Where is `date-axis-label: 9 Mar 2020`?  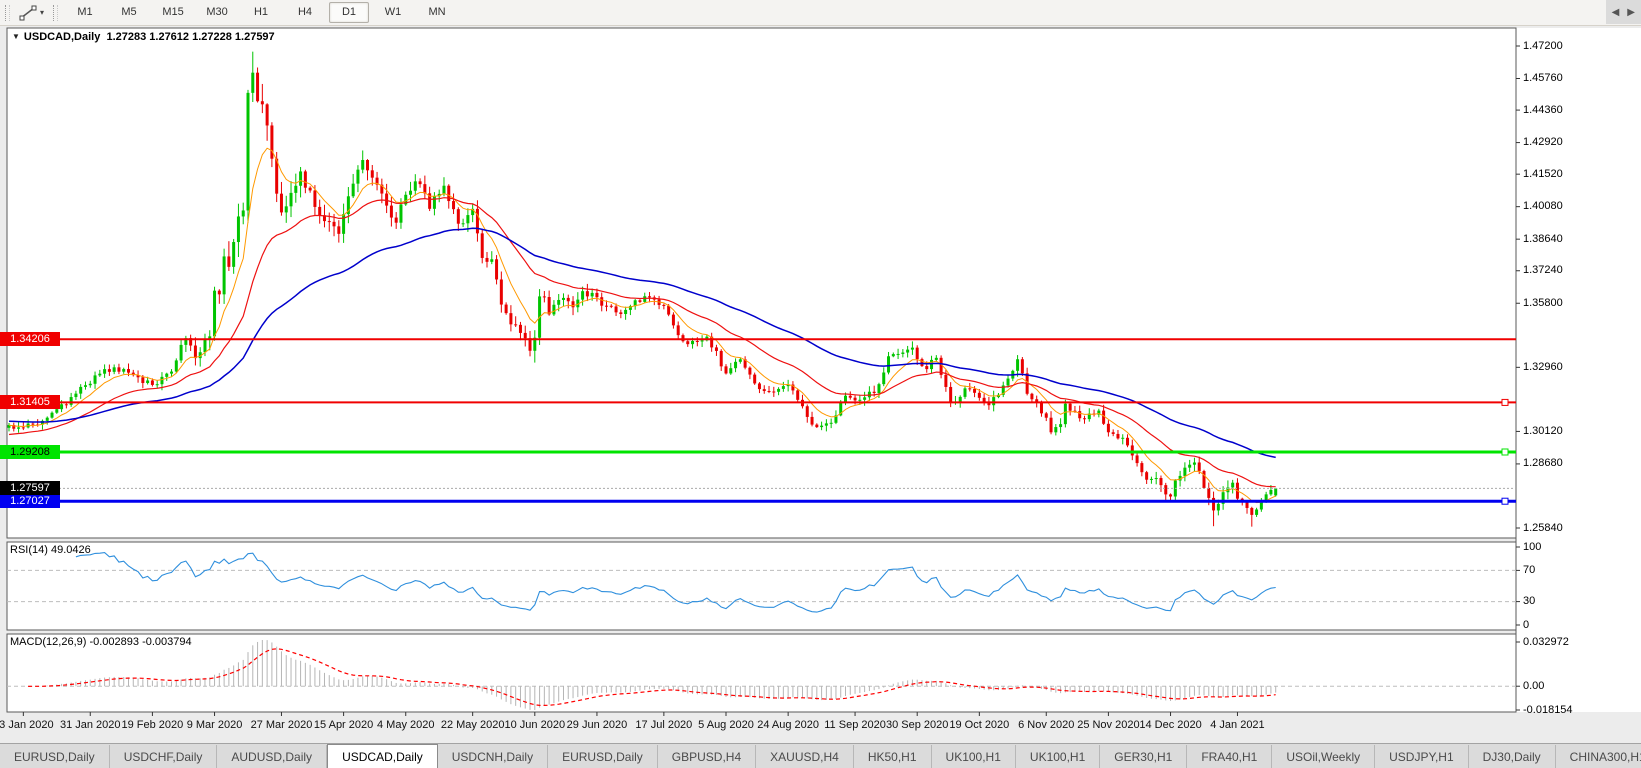
date-axis-label: 9 Mar 2020 is located at coordinates (214, 725).